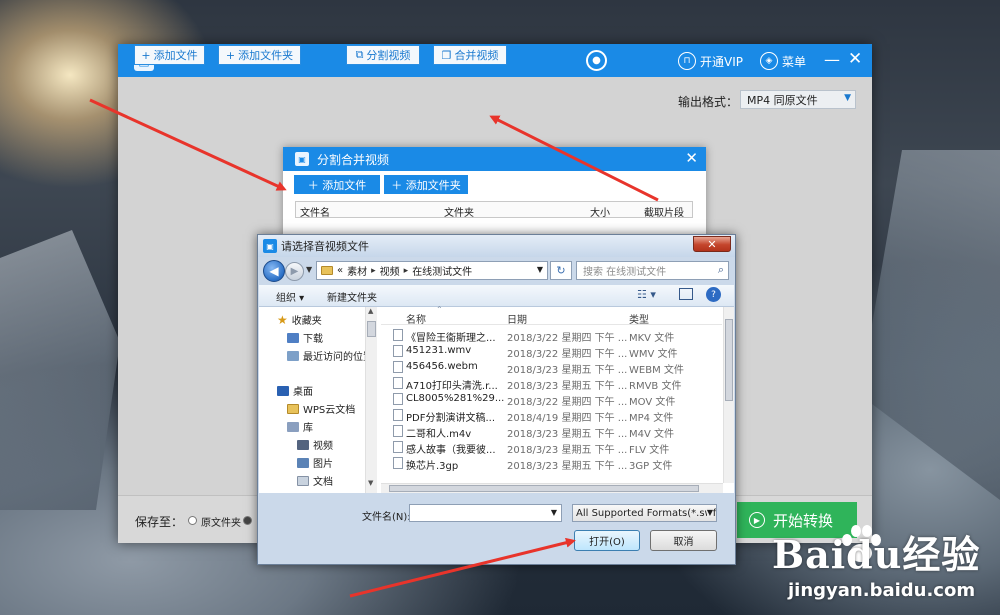 The image size is (1000, 615). Describe the element at coordinates (551, 335) in the screenshot. I see `table-row: 《冒险王衞斯理之... 2018/3/22 星期四 下午 ... MKV 文件` at that location.